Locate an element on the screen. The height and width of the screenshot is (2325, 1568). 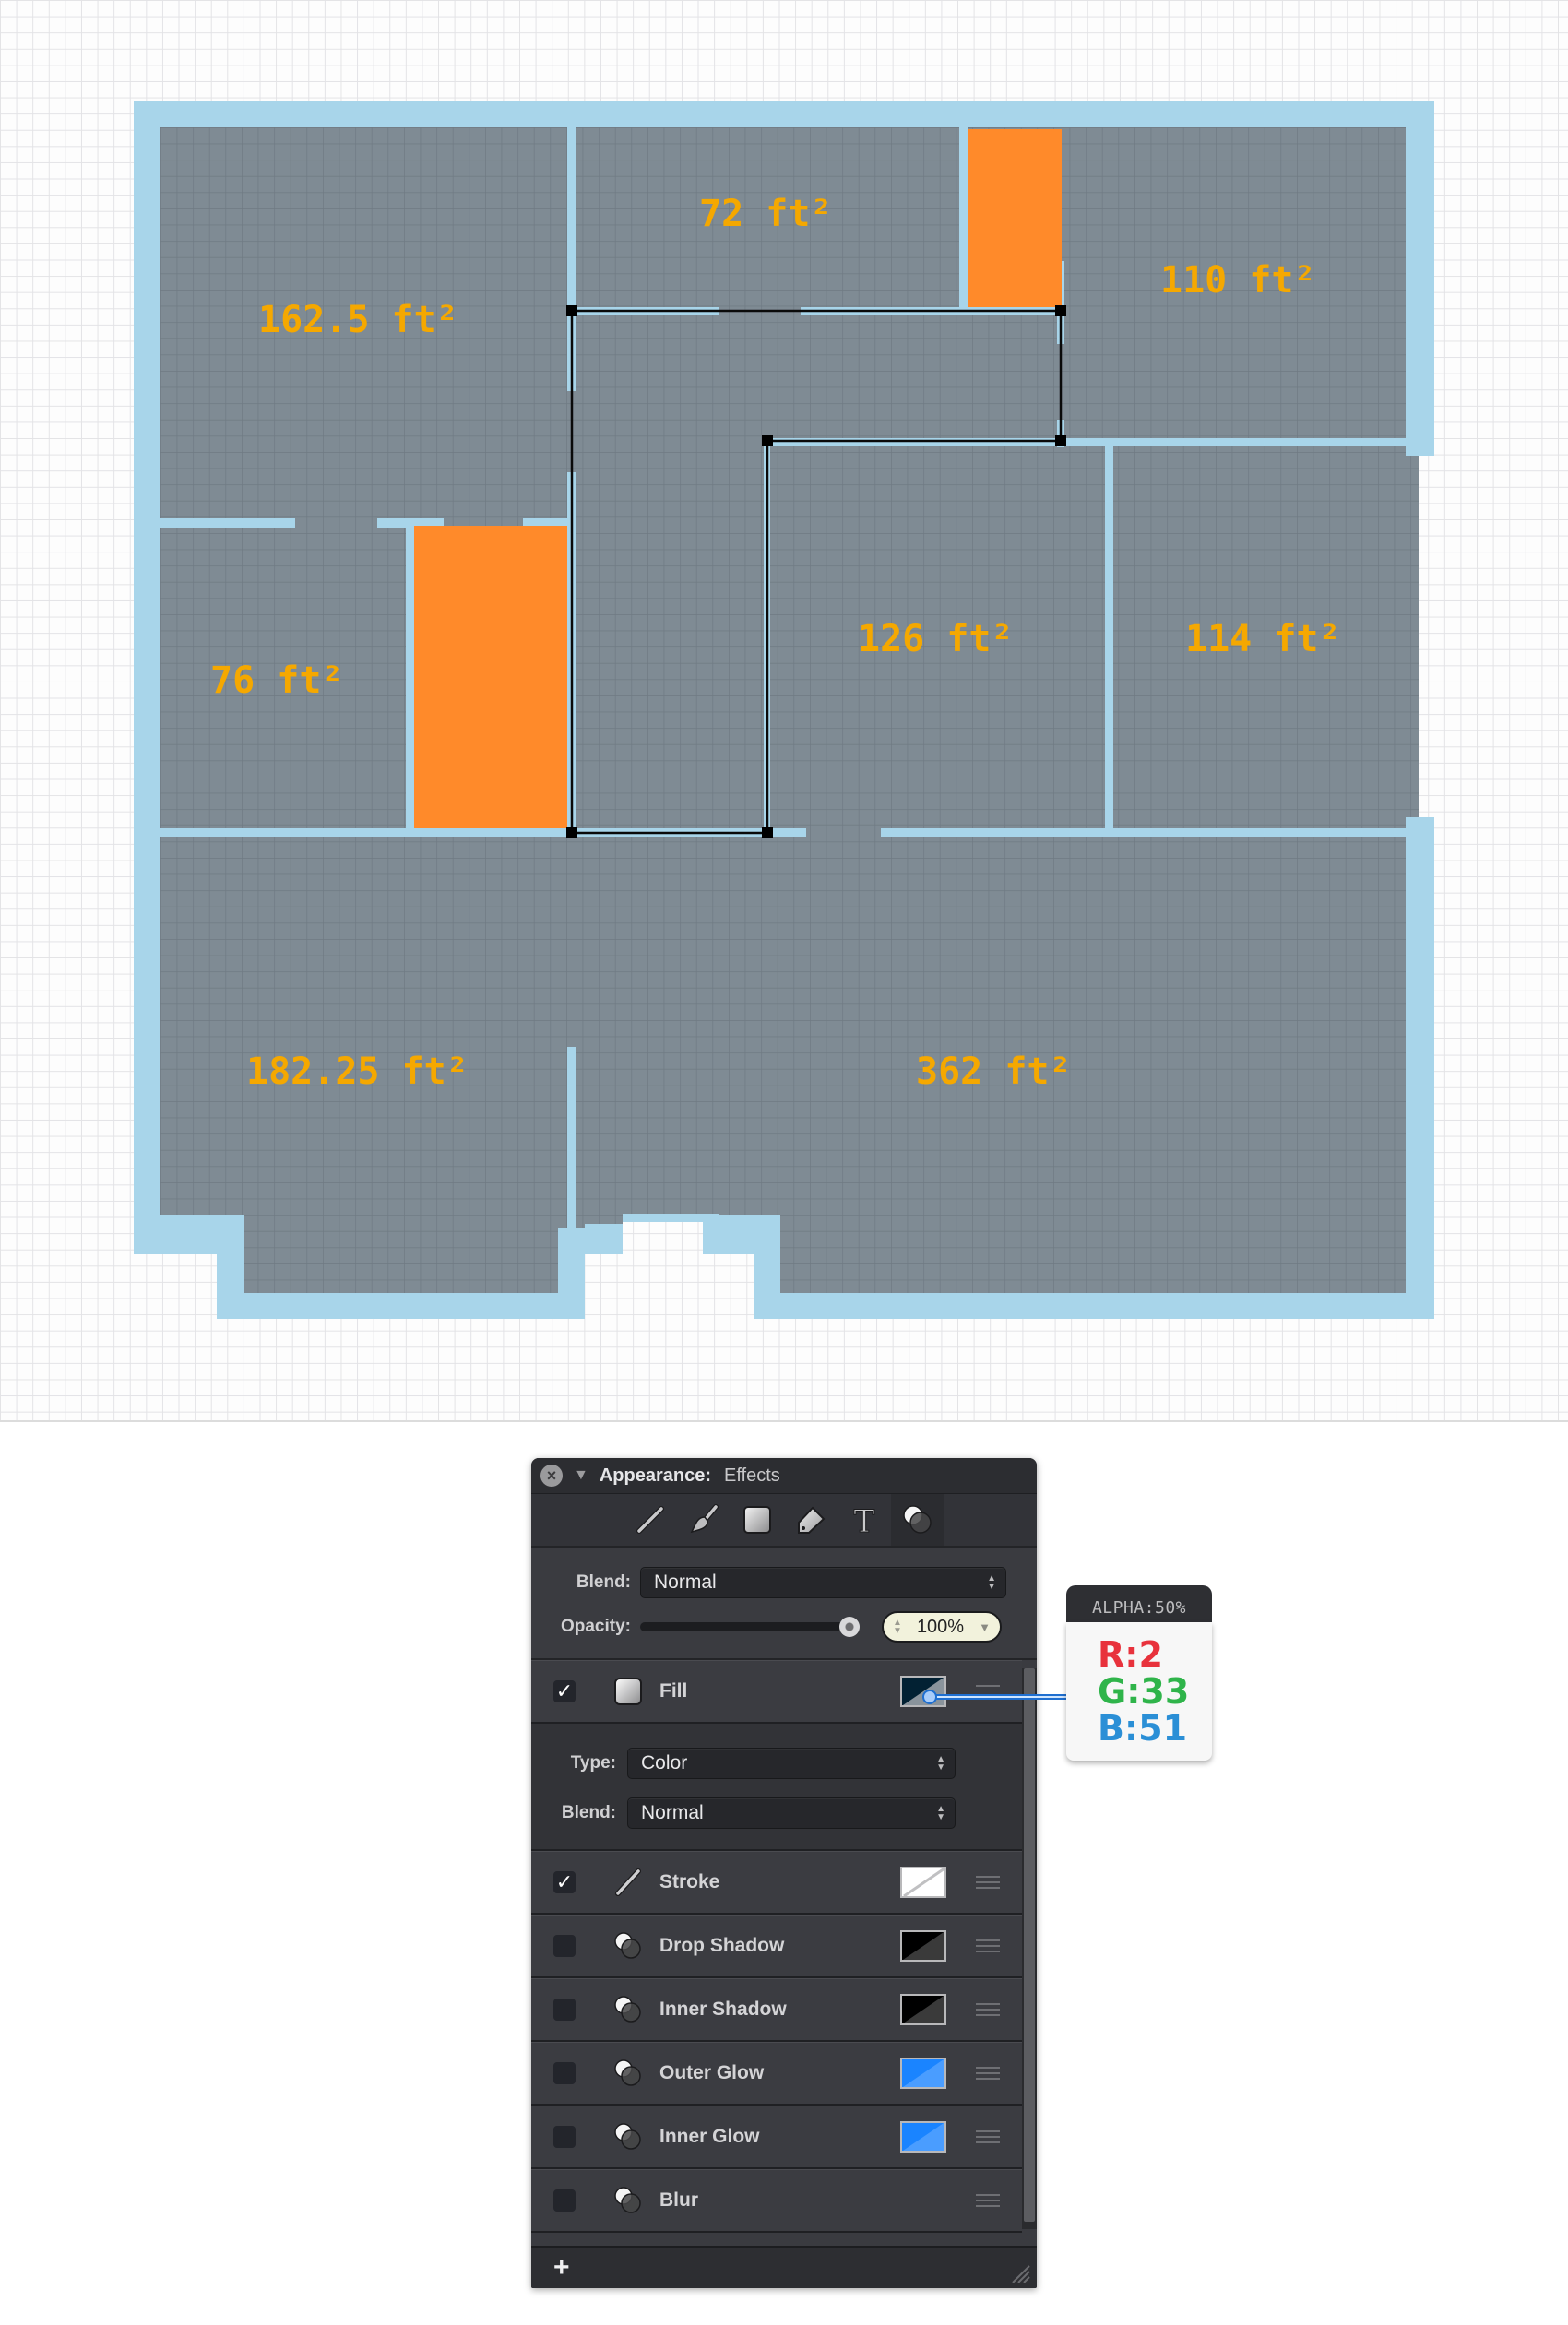
fill-blend-value: Normal is located at coordinates (672, 1812).